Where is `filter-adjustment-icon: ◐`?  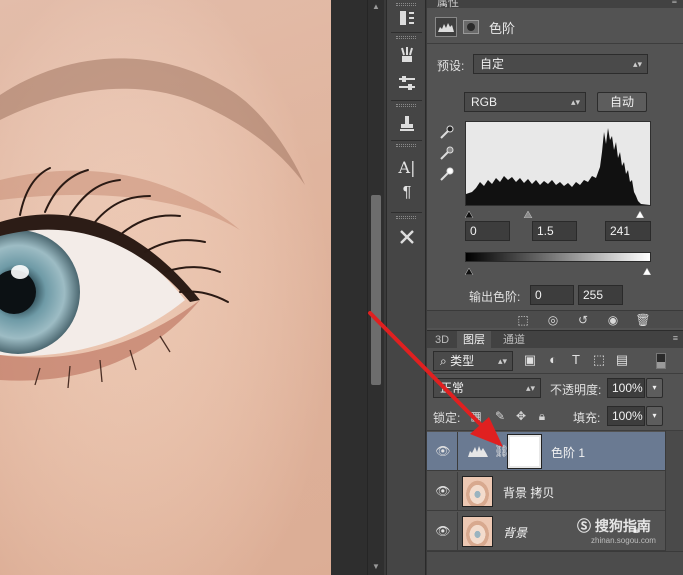
filter-adjustment-icon: ◐ is located at coordinates (553, 360).